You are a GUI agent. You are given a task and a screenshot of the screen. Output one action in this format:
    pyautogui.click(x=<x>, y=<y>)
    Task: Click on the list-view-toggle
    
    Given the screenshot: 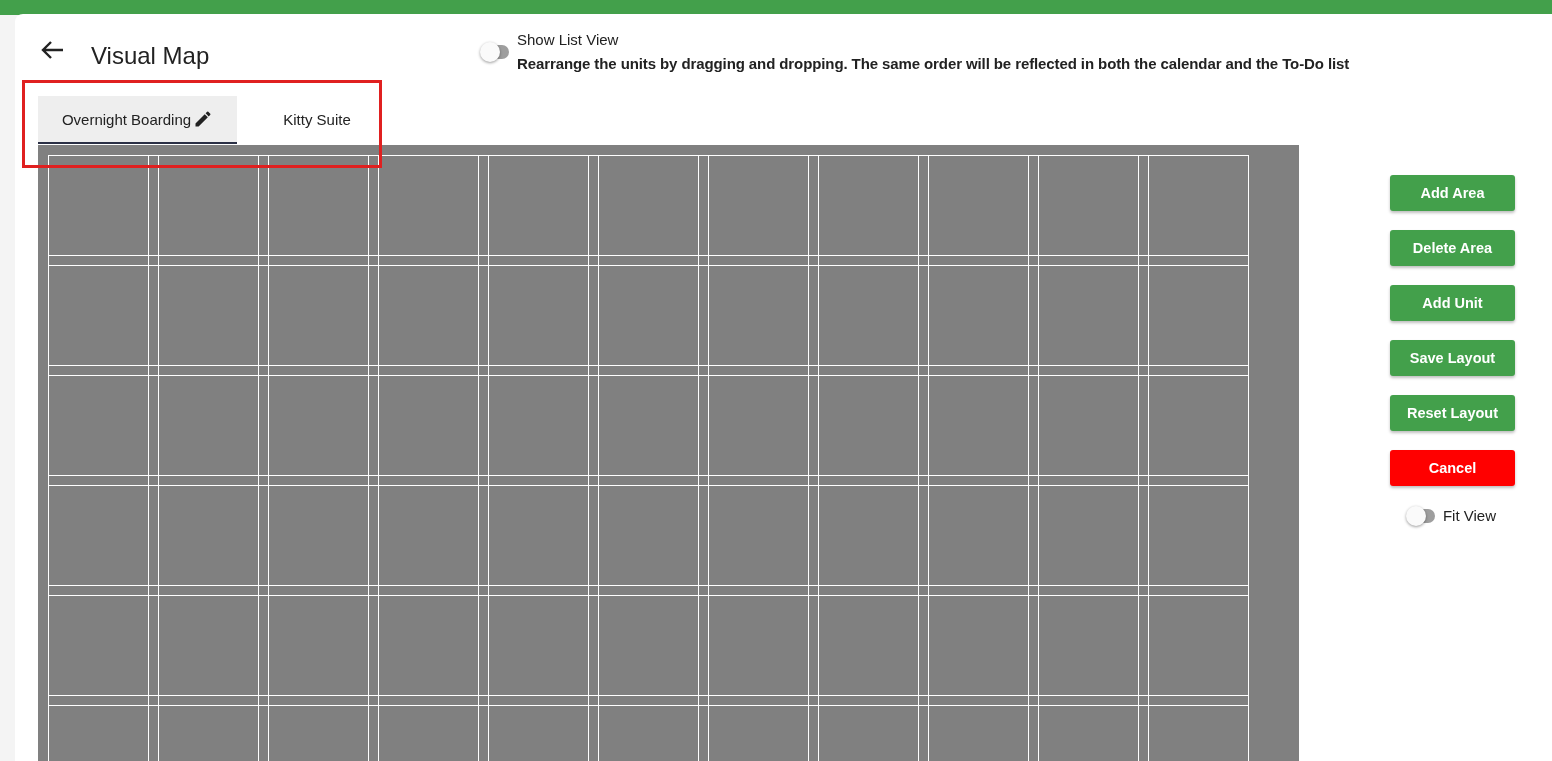 What is the action you would take?
    pyautogui.click(x=496, y=51)
    